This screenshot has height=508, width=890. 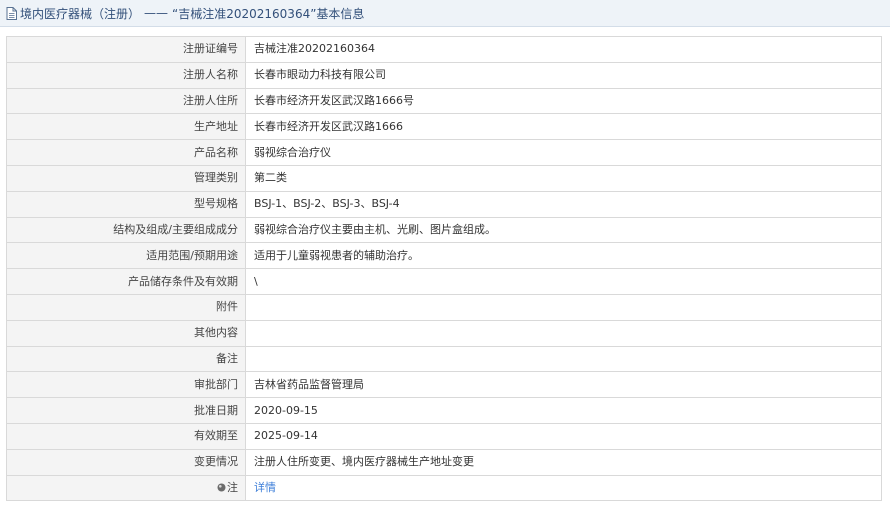 I want to click on note-label: 注, so click(x=232, y=487).